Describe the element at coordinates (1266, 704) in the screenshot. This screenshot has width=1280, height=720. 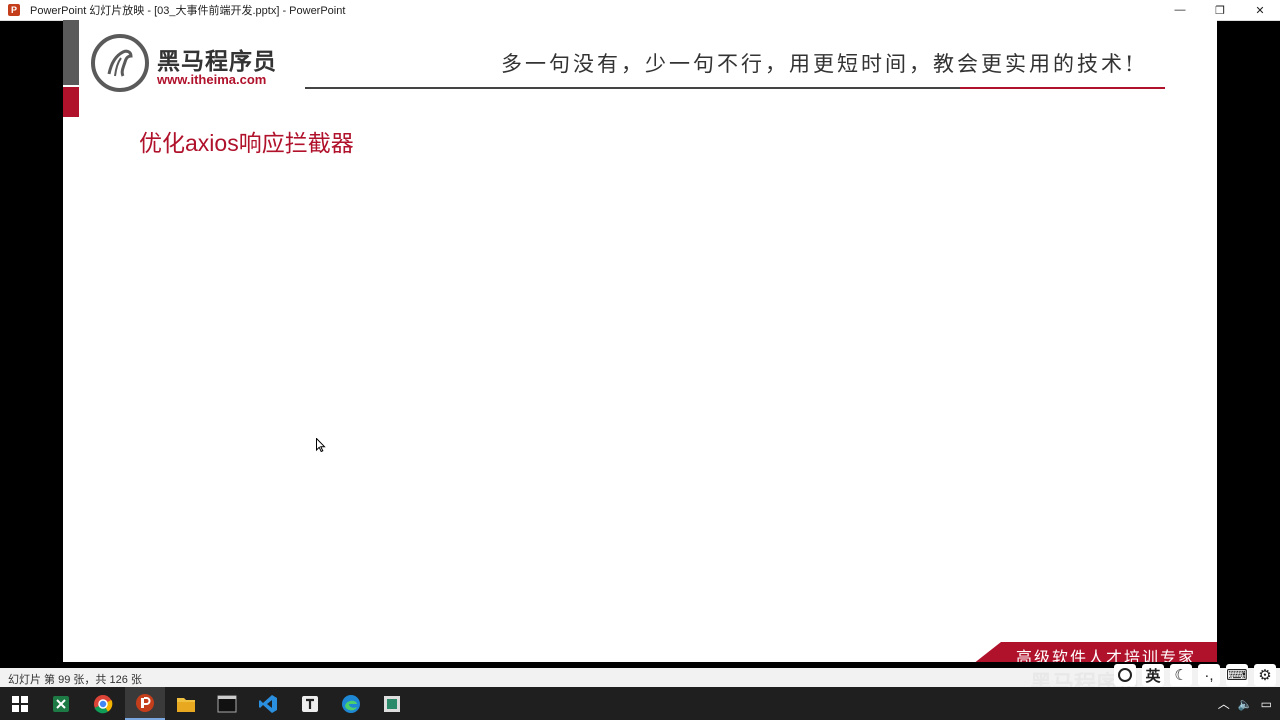
I see `notification-icon: ▭` at that location.